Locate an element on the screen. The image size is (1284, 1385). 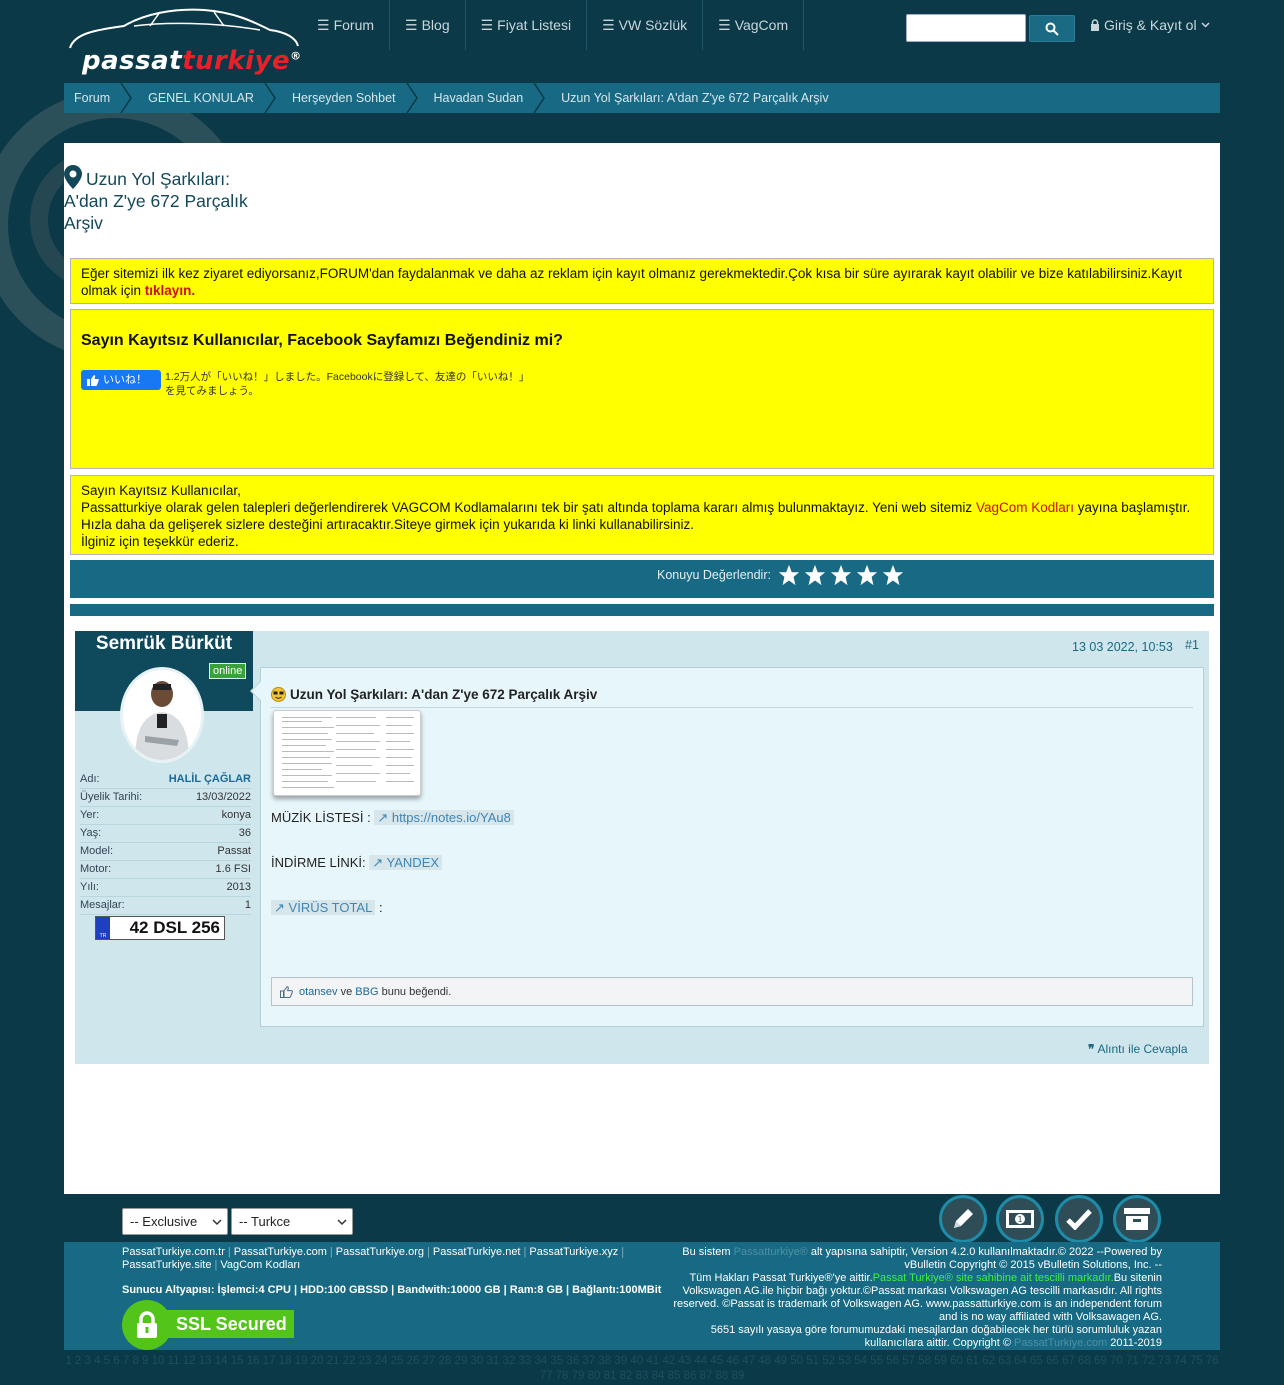
facebook-like-button: いいね！ is located at coordinates (121, 380).